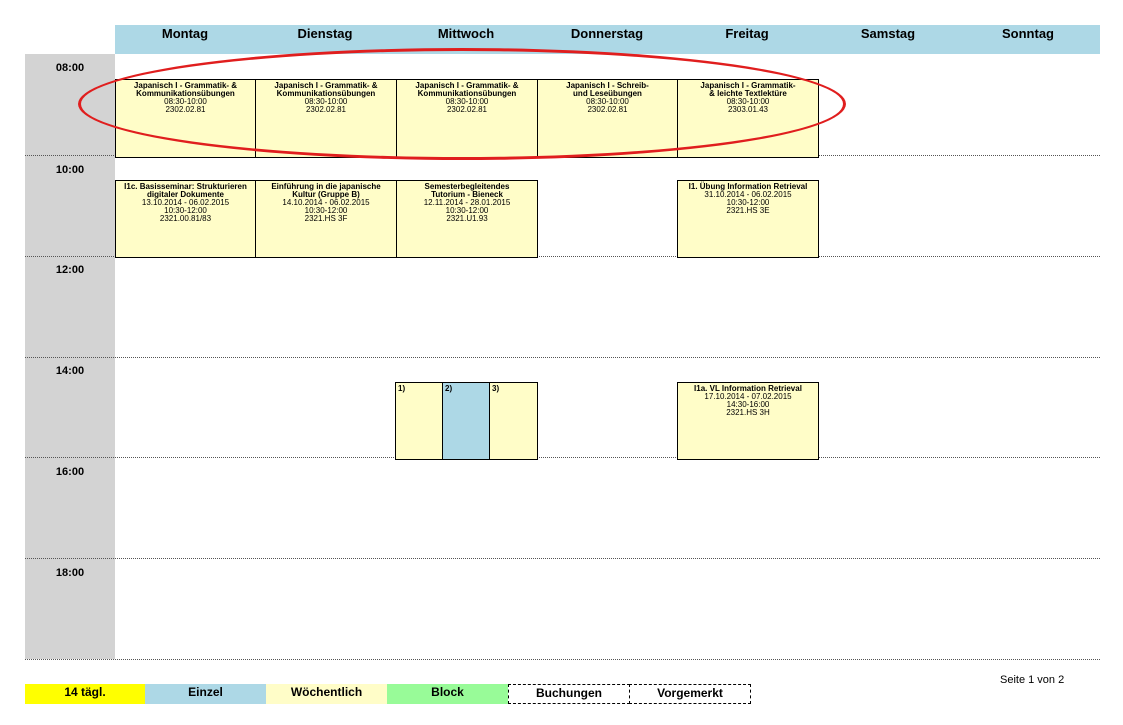 The width and height of the screenshot is (1123, 725). What do you see at coordinates (70, 573) in the screenshot?
I see `hour-label: 18:00` at bounding box center [70, 573].